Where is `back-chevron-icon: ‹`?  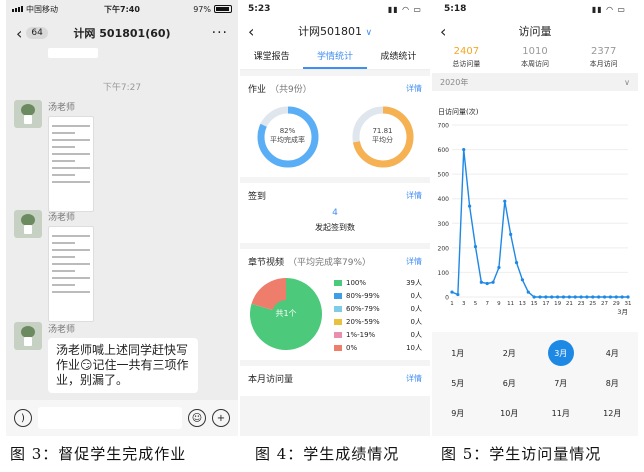 back-chevron-icon: ‹ is located at coordinates (19, 33).